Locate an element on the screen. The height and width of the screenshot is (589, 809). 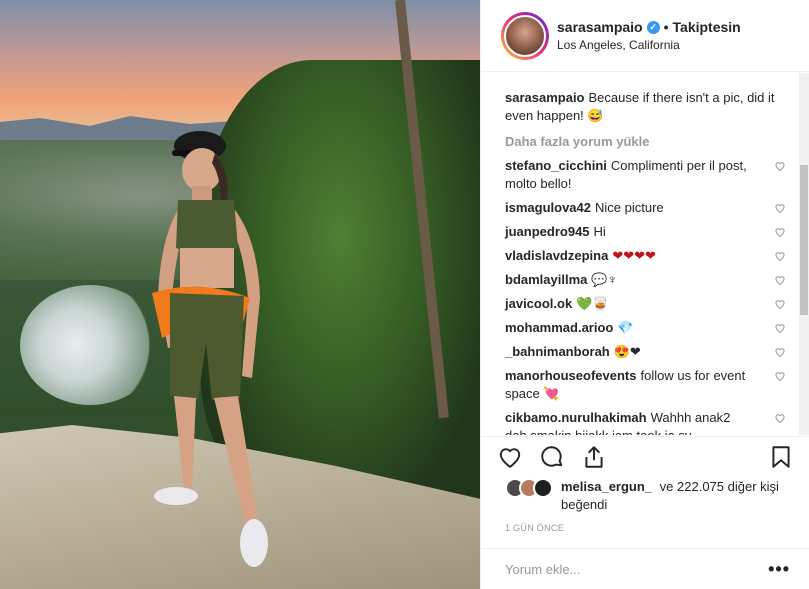
add-comment-bar: ••• is located at coordinates (645, 568).